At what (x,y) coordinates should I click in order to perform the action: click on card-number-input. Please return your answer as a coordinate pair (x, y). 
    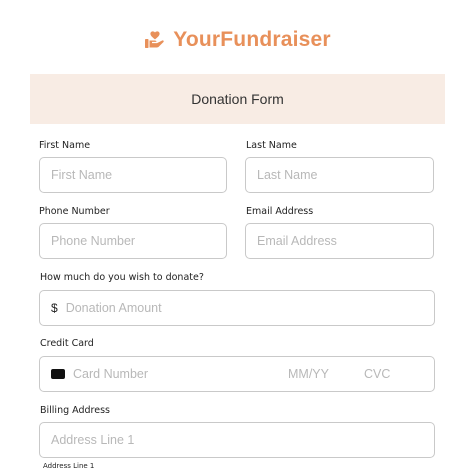
    Looking at the image, I should click on (180, 374).